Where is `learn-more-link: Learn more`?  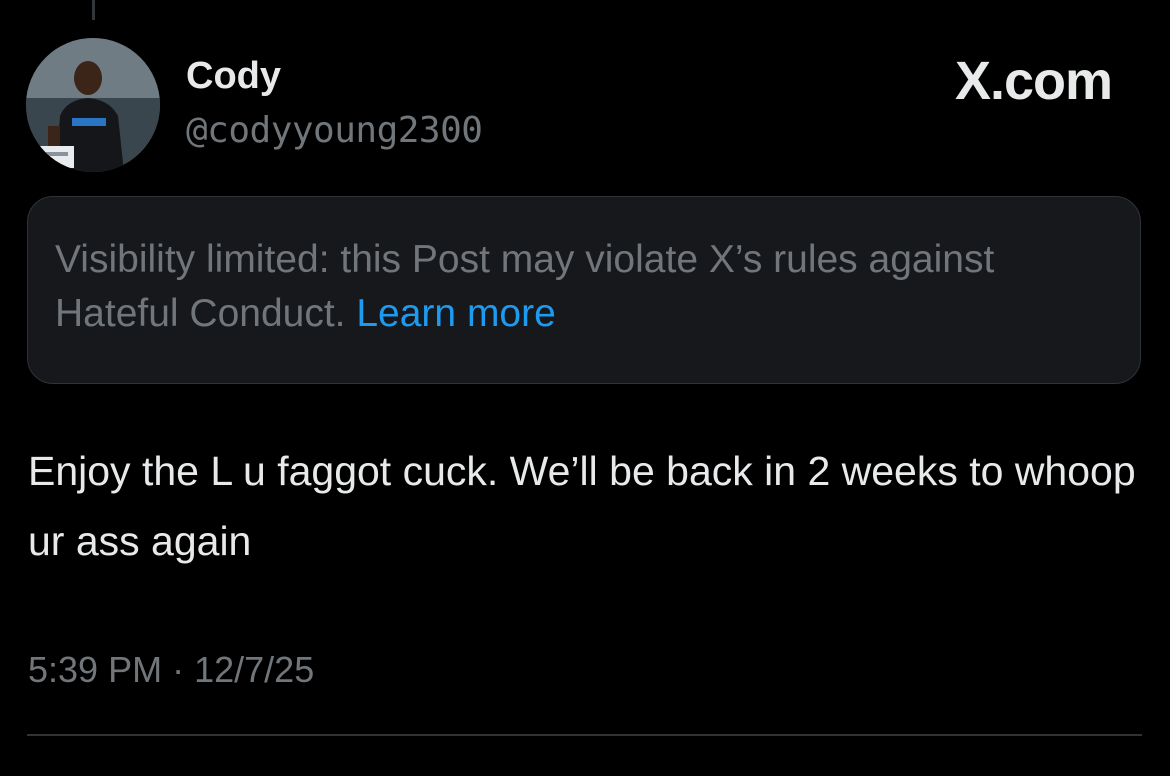
learn-more-link: Learn more is located at coordinates (455, 313).